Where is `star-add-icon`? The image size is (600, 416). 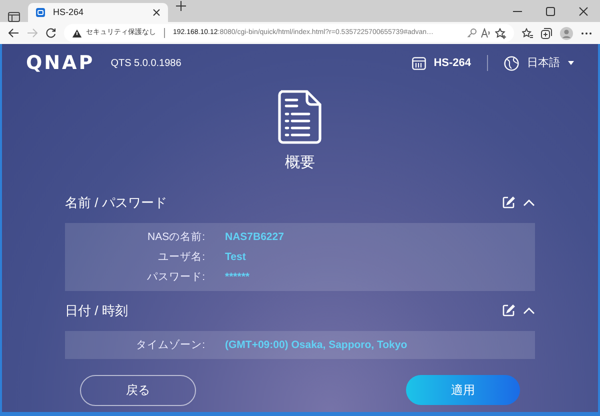
star-add-icon is located at coordinates (500, 33).